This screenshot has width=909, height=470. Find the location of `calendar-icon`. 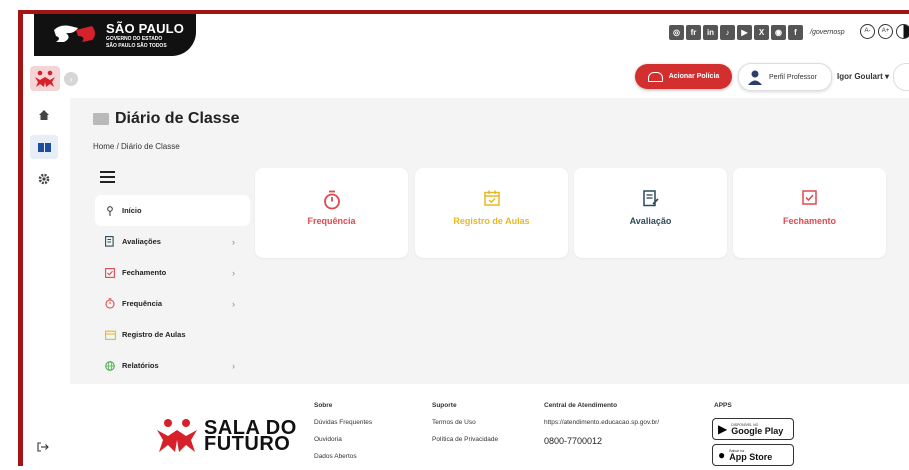

calendar-icon is located at coordinates (110, 335).